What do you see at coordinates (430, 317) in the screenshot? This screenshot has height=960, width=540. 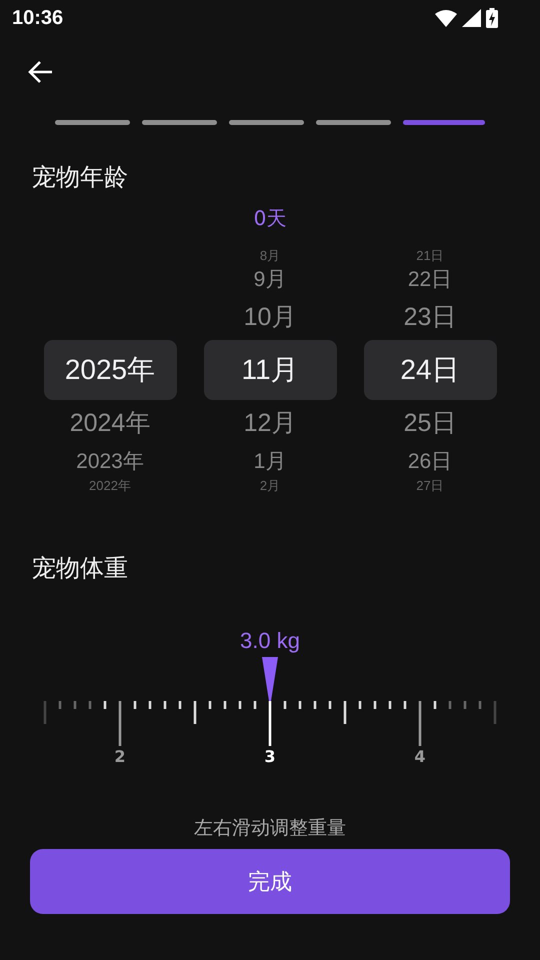 I see `picker-option: 23日` at bounding box center [430, 317].